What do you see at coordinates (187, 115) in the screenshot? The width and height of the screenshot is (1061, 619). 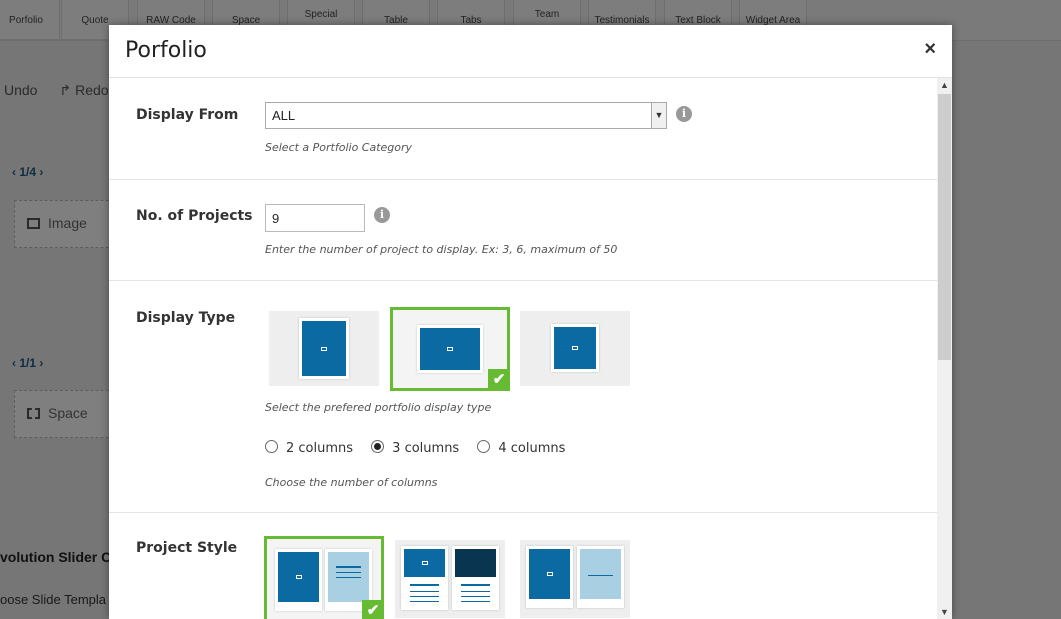 I see `display-from-label: Display From` at bounding box center [187, 115].